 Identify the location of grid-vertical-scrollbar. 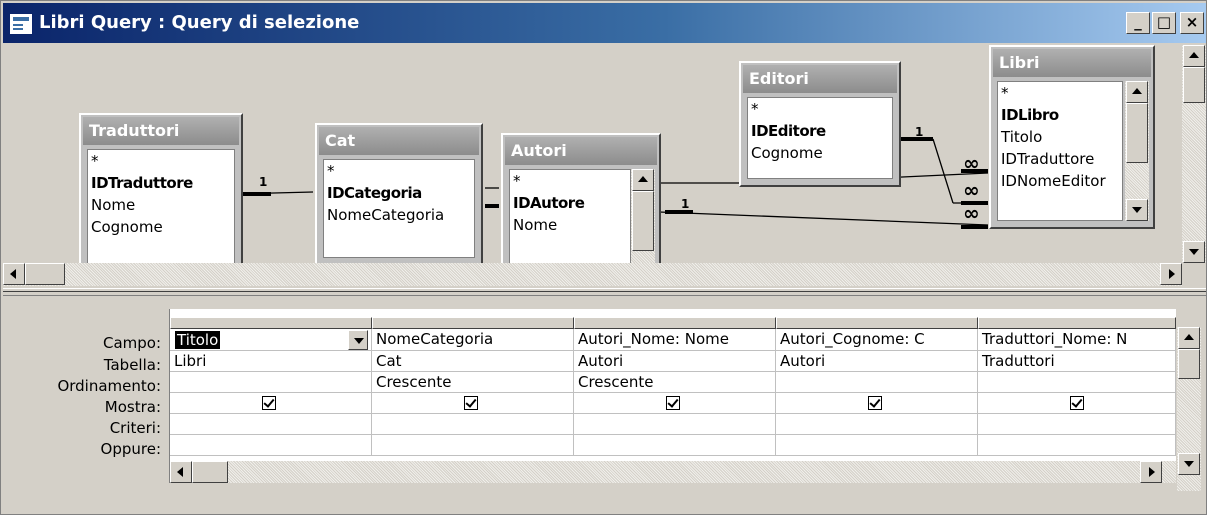
(1189, 409).